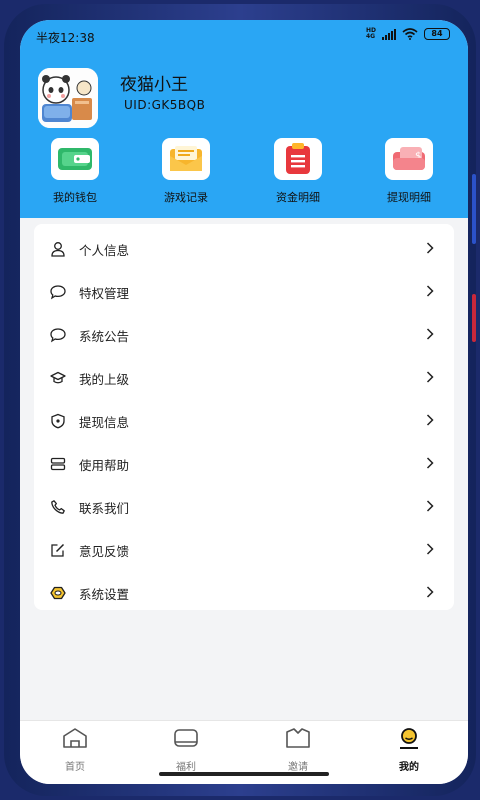 The width and height of the screenshot is (480, 800). Describe the element at coordinates (389, 34) in the screenshot. I see `signal-icon` at that location.